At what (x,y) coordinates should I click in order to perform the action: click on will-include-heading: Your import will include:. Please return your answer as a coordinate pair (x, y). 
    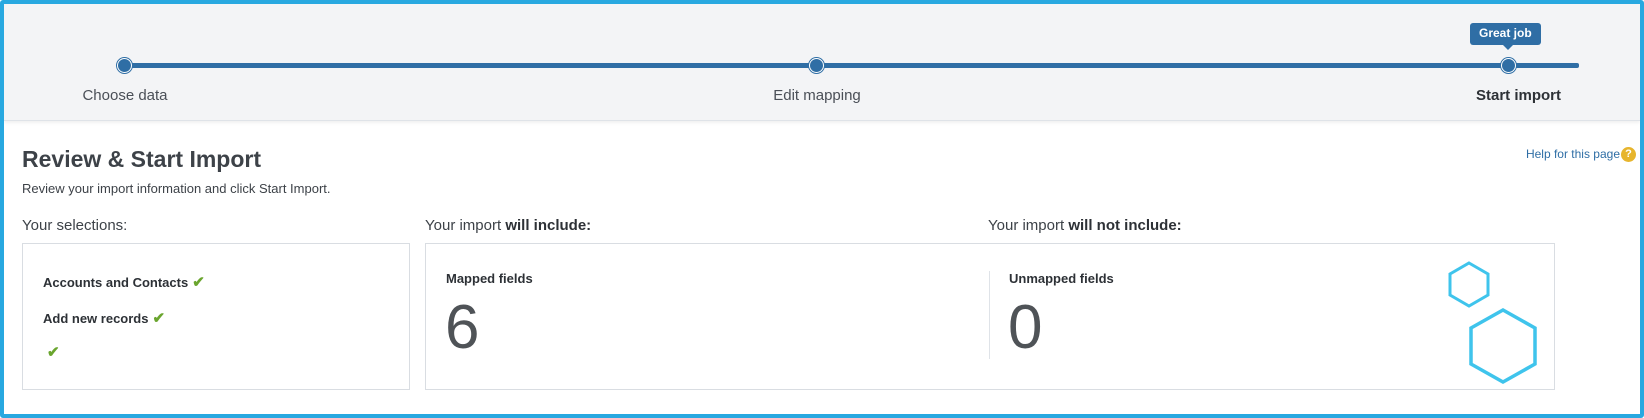
    Looking at the image, I should click on (508, 225).